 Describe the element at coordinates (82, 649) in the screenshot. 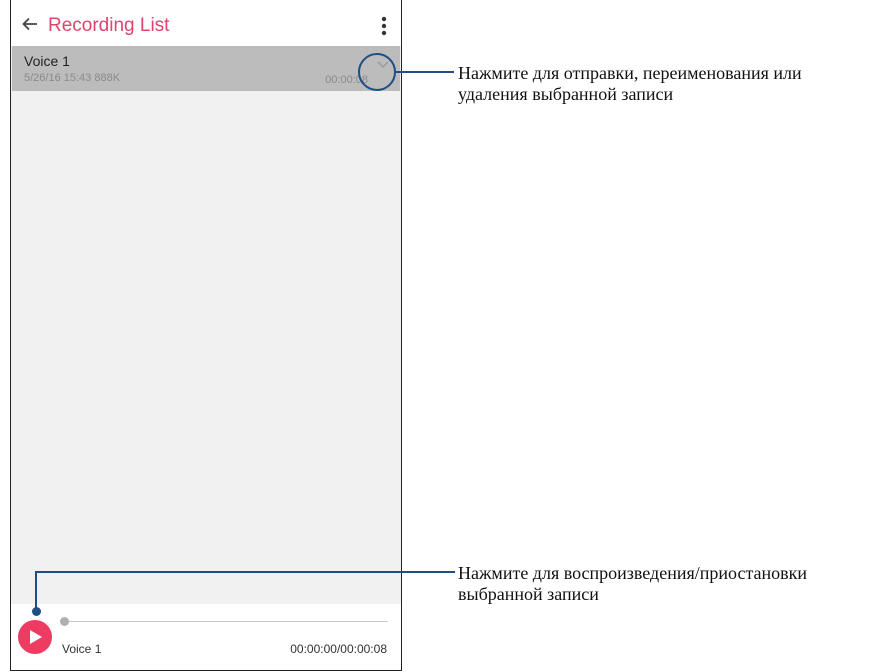

I see `player-recording-name: Voice 1` at that location.